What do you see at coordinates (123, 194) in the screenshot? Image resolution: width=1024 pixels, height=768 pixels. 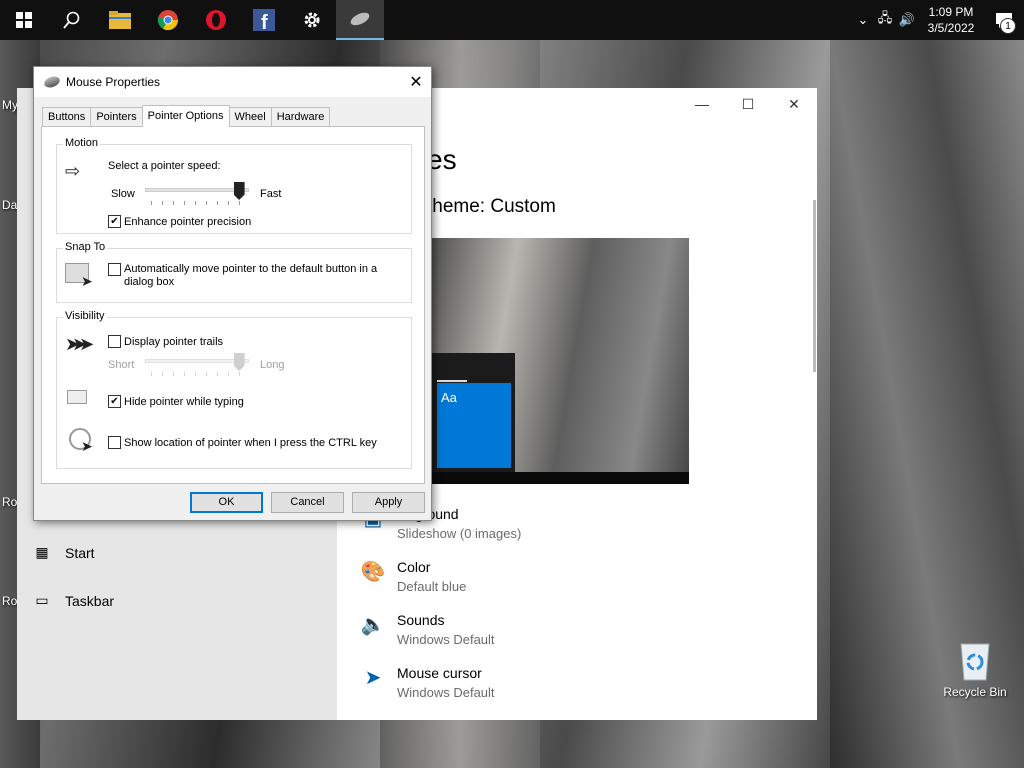 I see `slow-label: Slow` at bounding box center [123, 194].